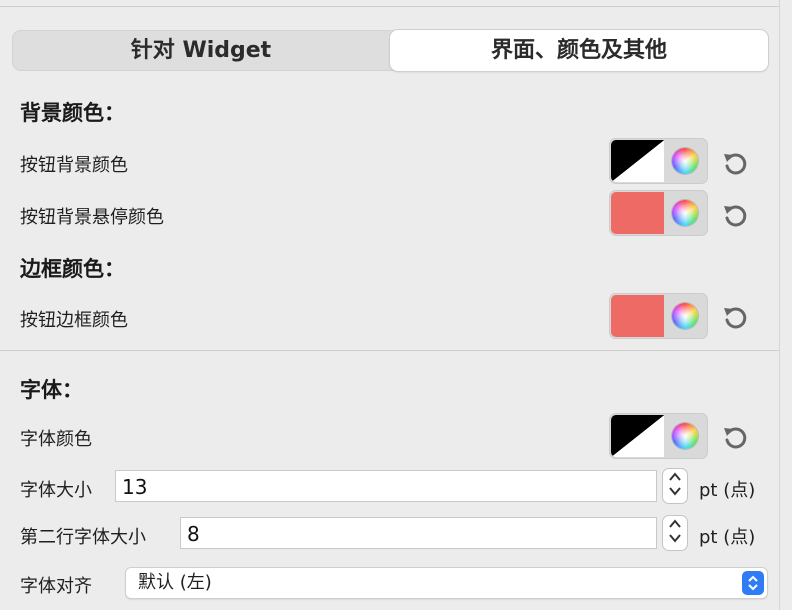 This screenshot has width=792, height=610. What do you see at coordinates (83, 537) in the screenshot?
I see `second-line-size-label: 第二行字体大小` at bounding box center [83, 537].